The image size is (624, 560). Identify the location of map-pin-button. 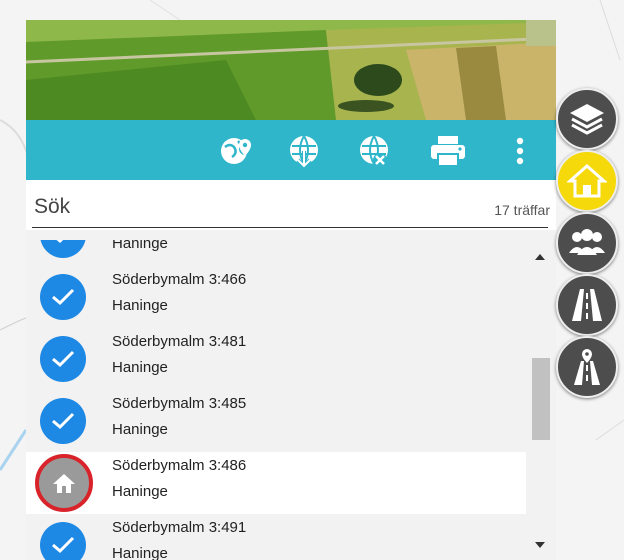
(236, 151).